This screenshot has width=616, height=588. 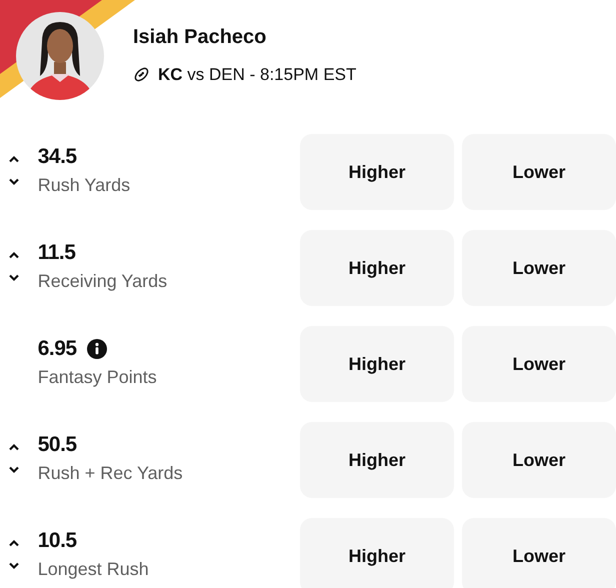 What do you see at coordinates (111, 473) in the screenshot?
I see `stat-label: Rush + Rec Yards` at bounding box center [111, 473].